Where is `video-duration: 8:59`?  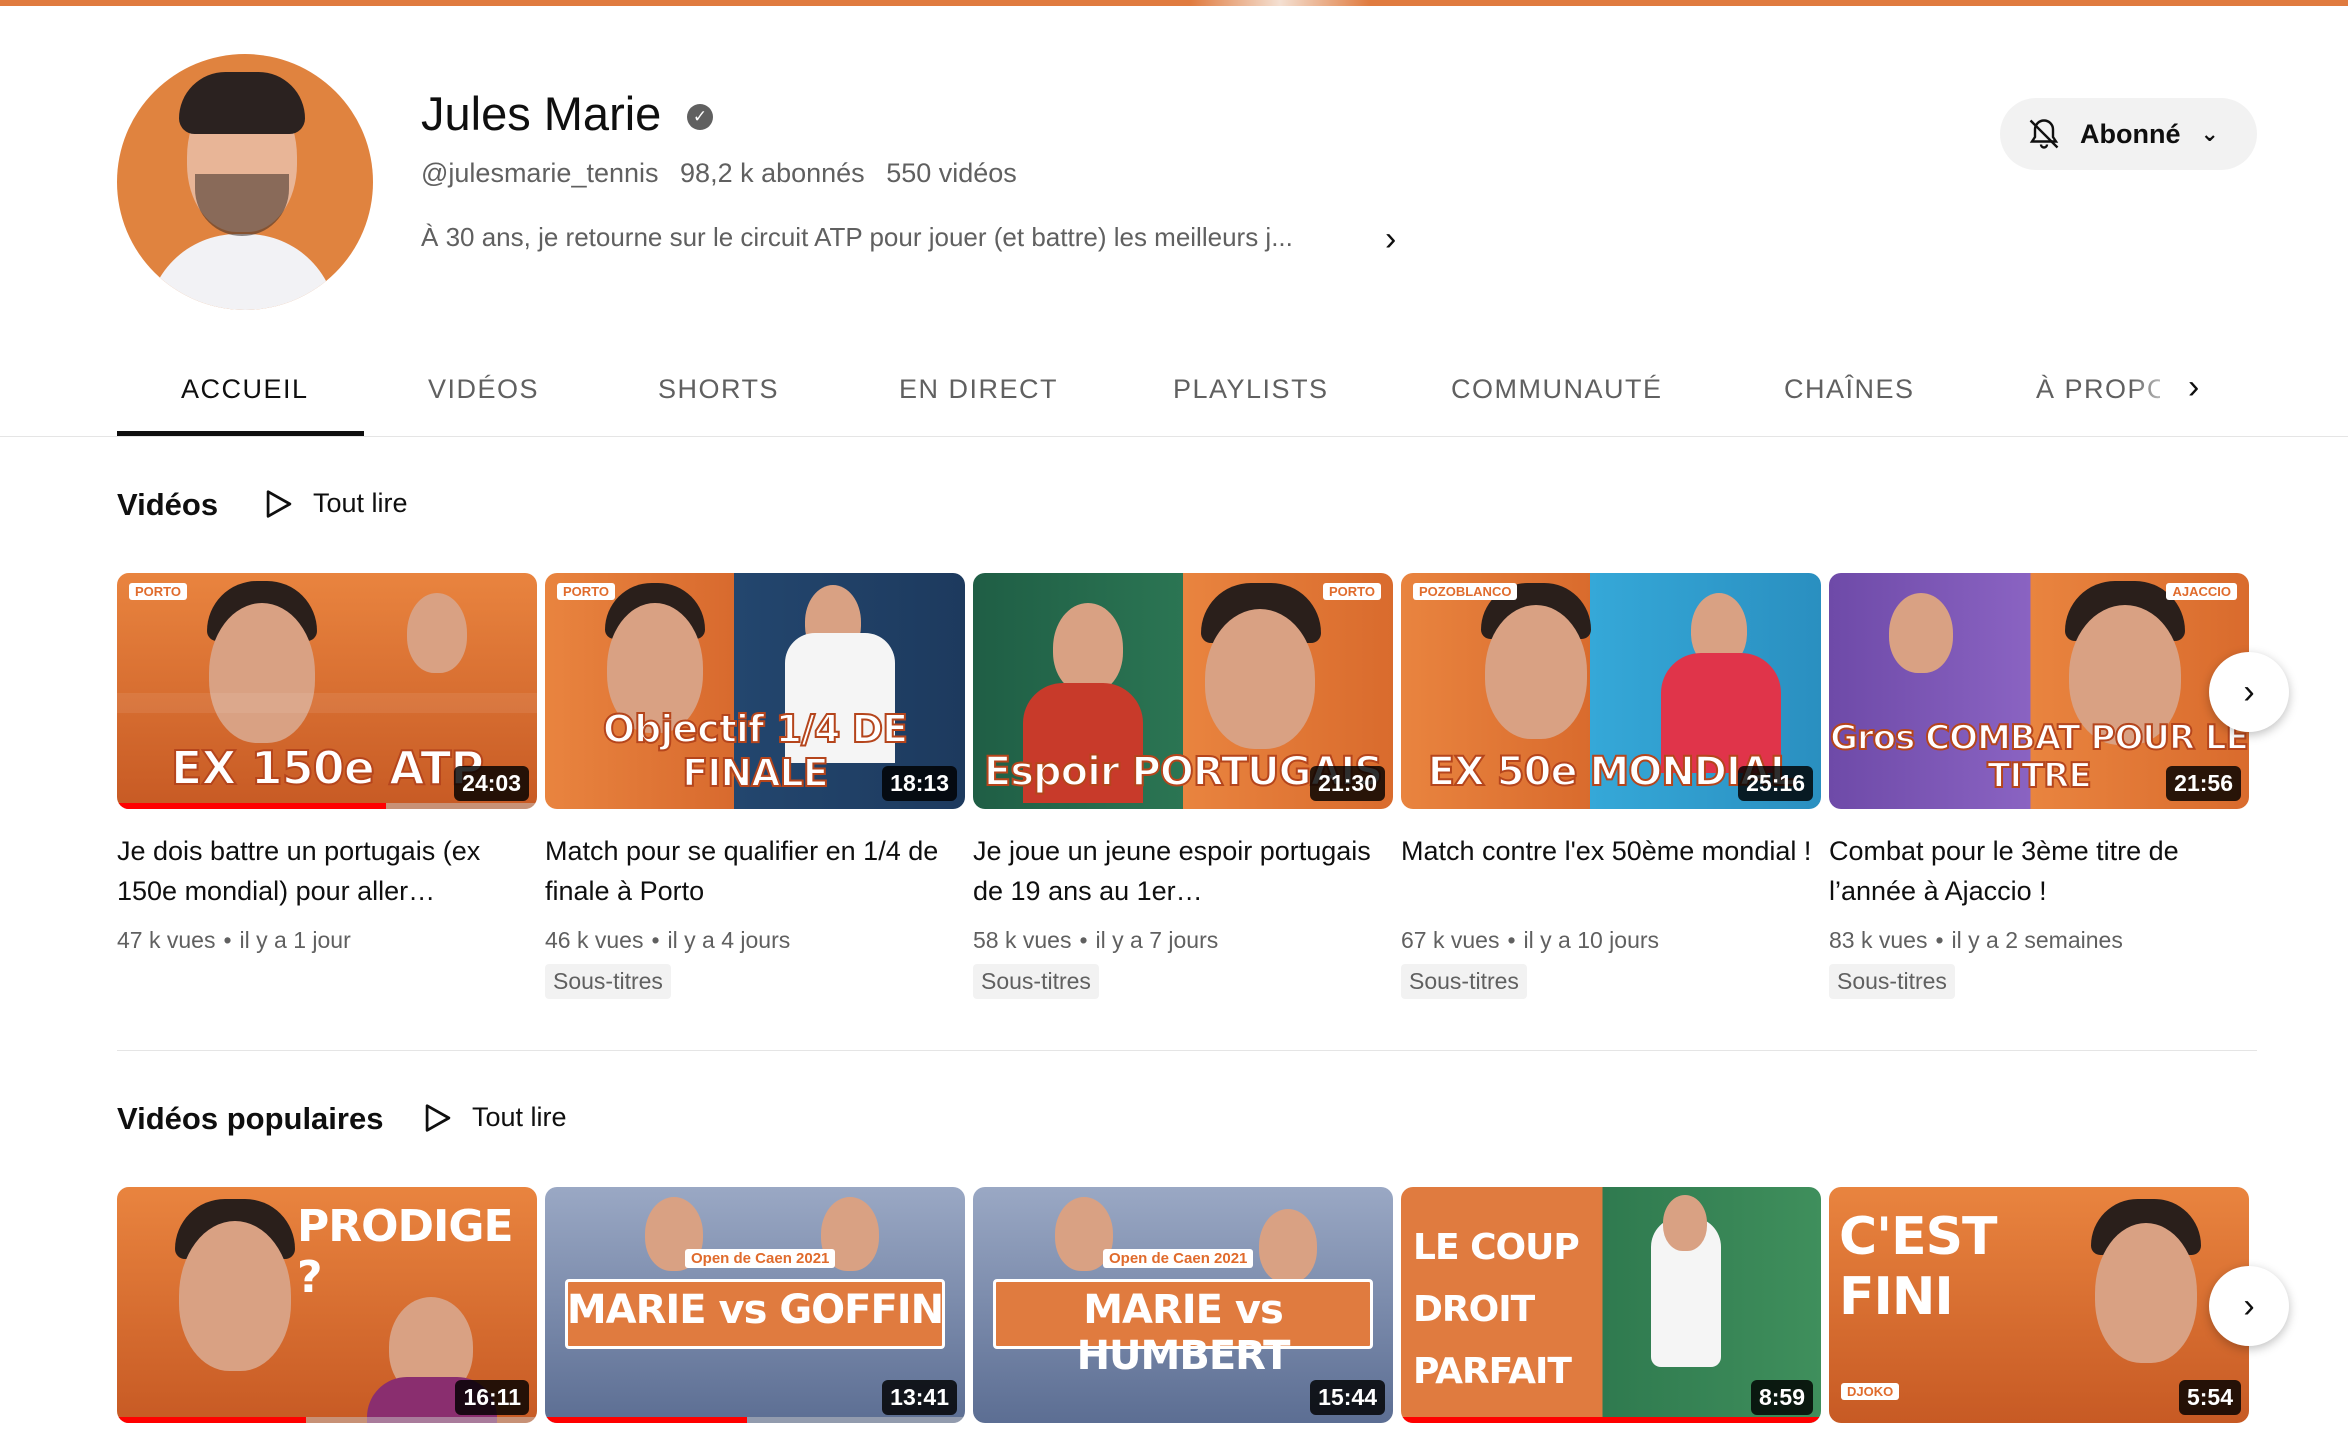
video-duration: 8:59 is located at coordinates (1781, 1397).